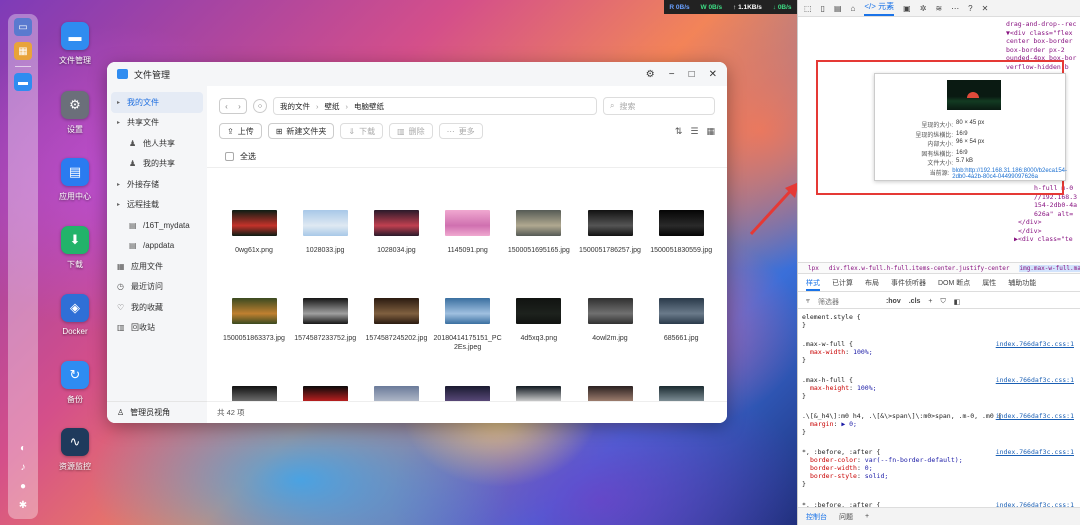  Describe the element at coordinates (157, 205) in the screenshot. I see `sidebar-item: ▸ 远程挂载` at that location.